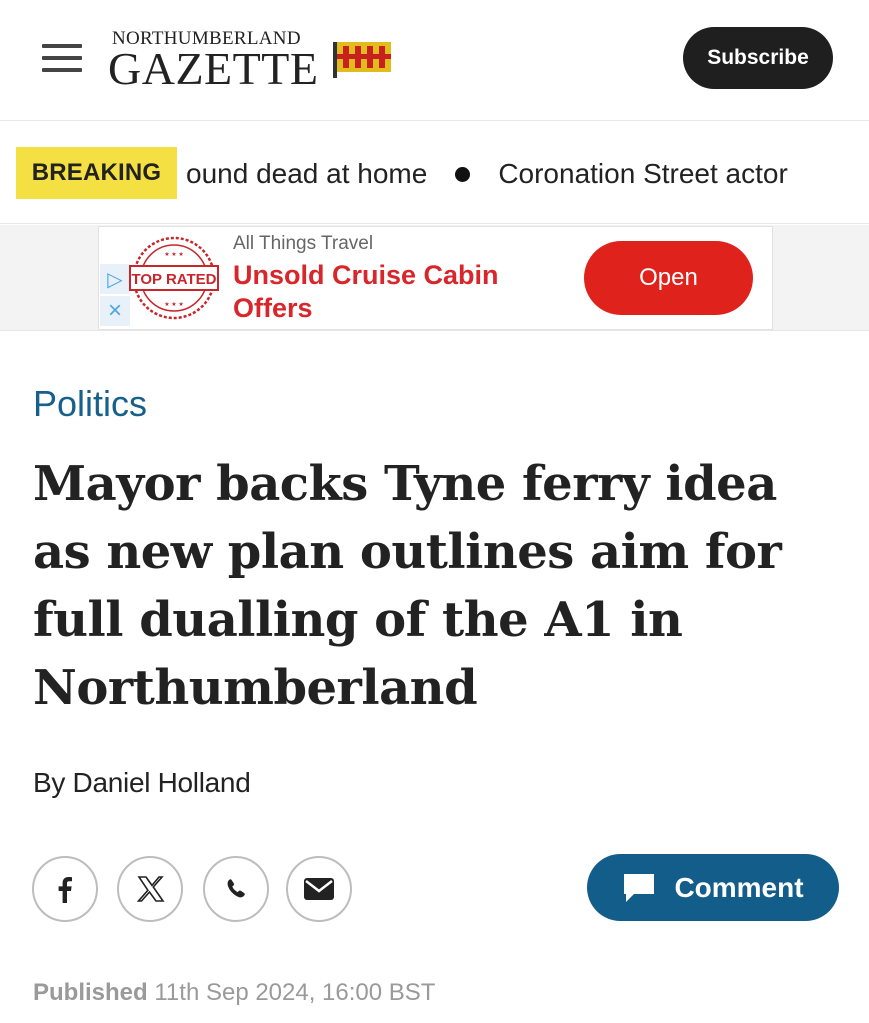  I want to click on share-email-button, so click(319, 889).